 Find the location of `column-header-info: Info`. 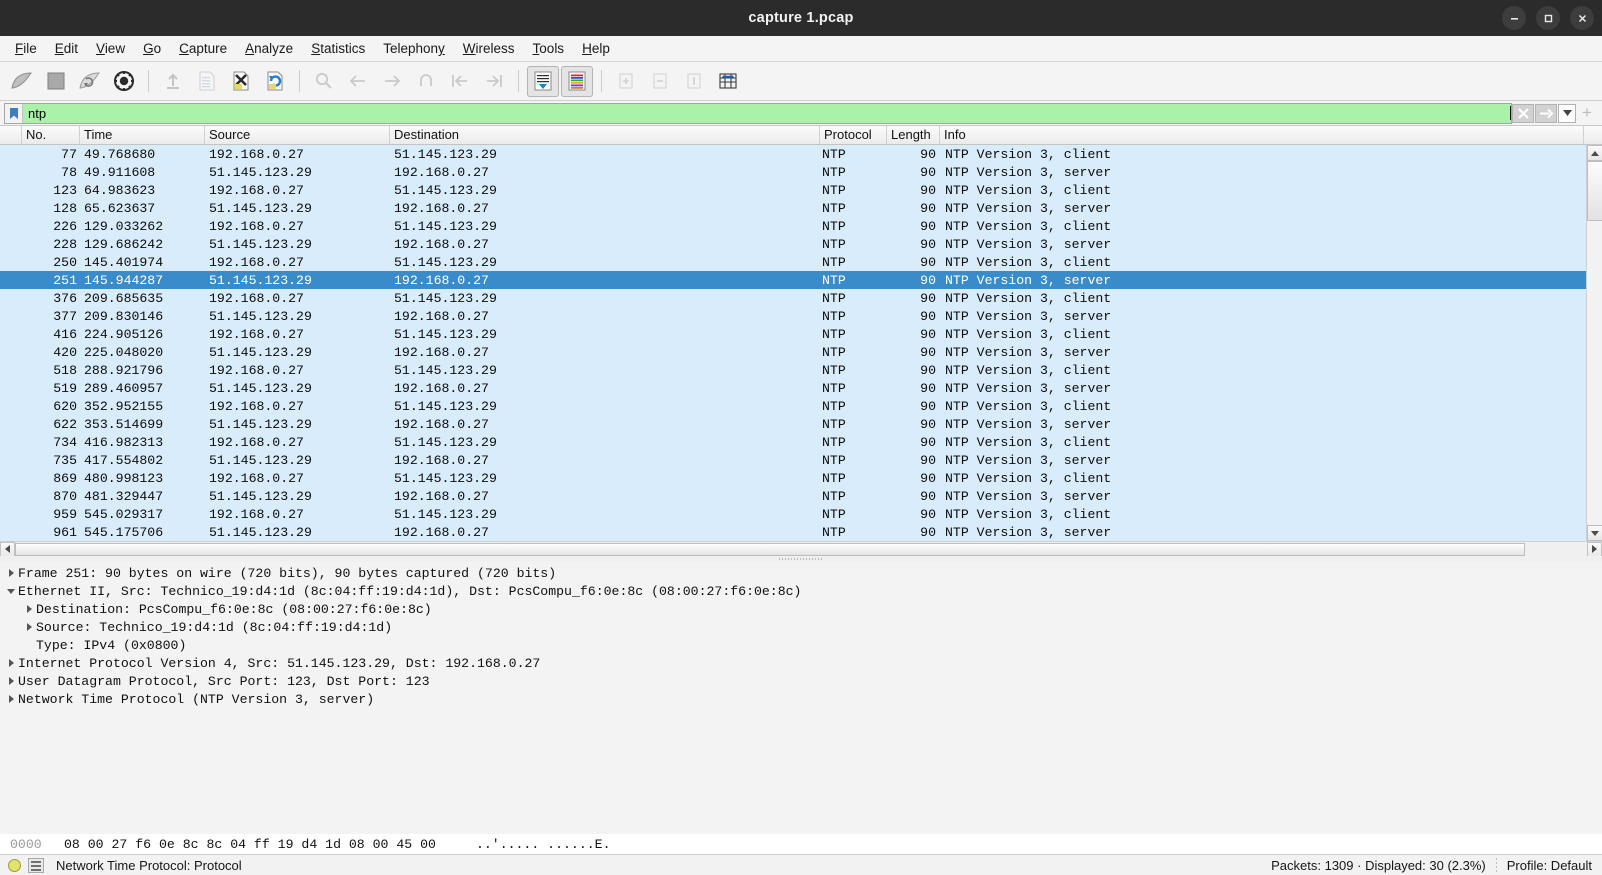

column-header-info: Info is located at coordinates (1262, 135).